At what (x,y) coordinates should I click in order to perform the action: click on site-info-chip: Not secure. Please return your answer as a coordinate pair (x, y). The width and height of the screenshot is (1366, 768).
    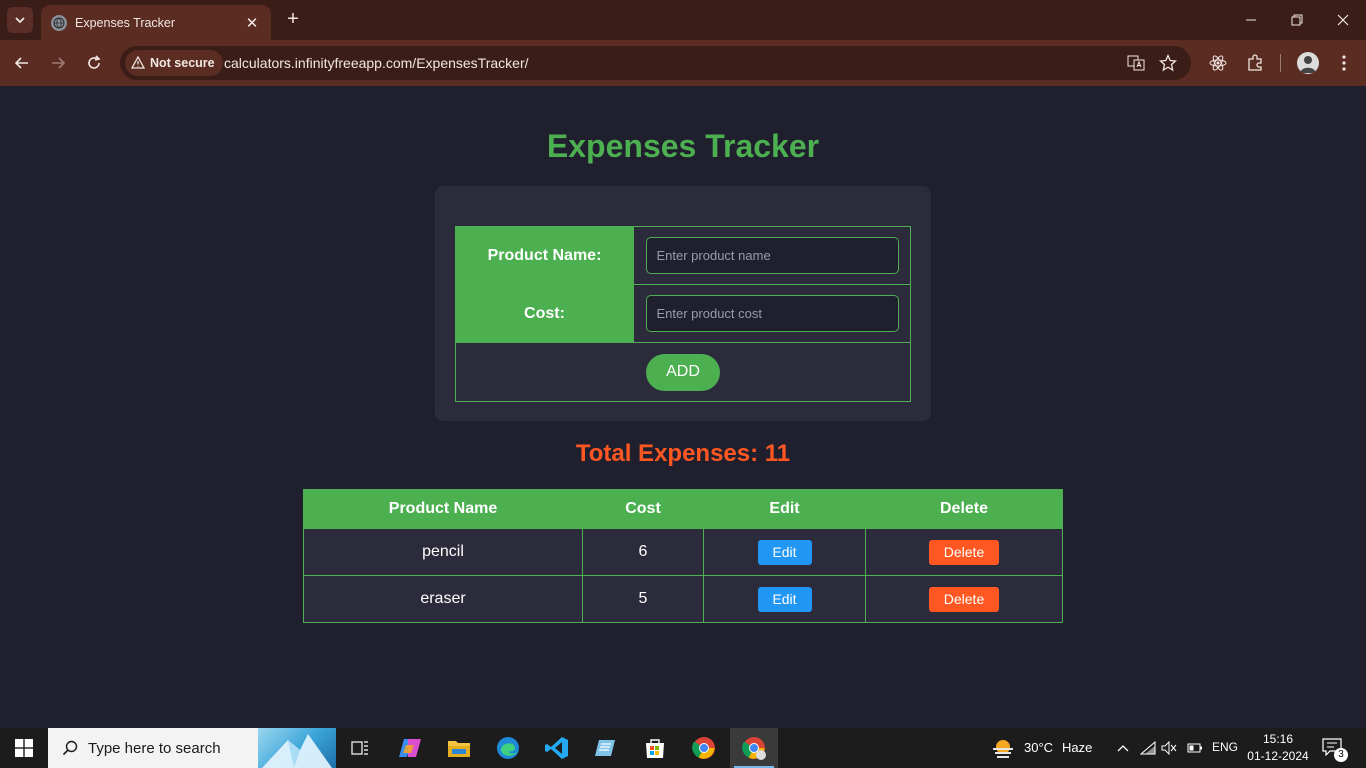
    Looking at the image, I should click on (174, 63).